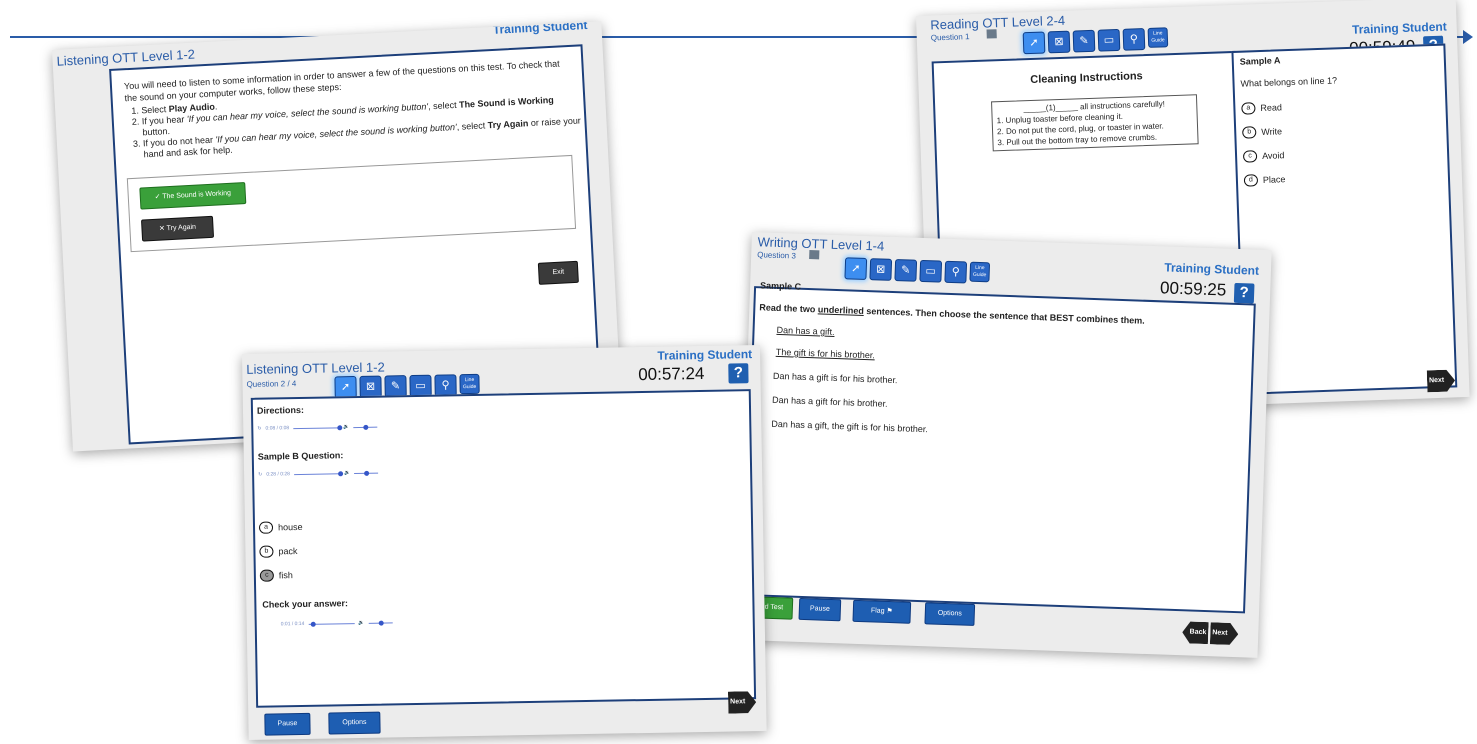 The width and height of the screenshot is (1477, 744). Describe the element at coordinates (280, 410) in the screenshot. I see `directions-label: Directions:` at that location.